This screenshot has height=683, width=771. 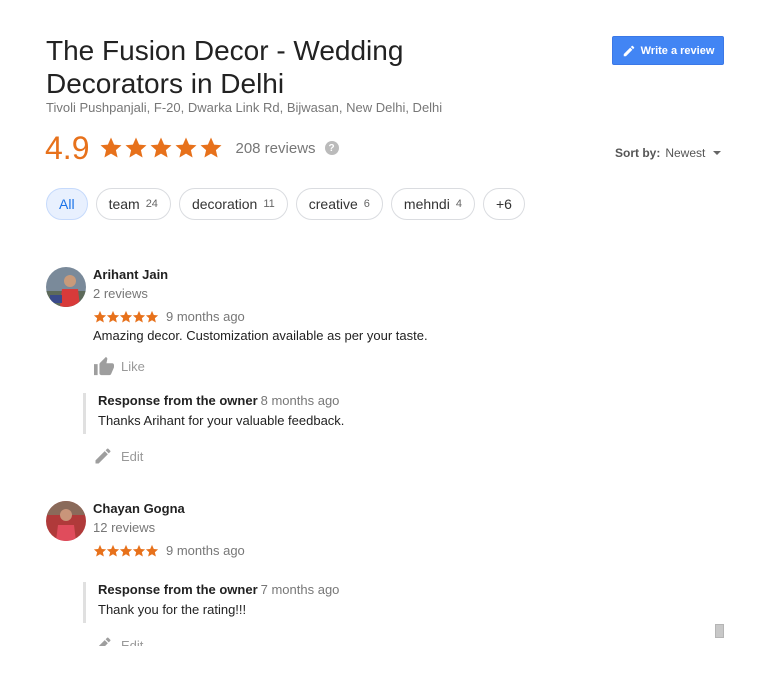 I want to click on rating-summary: 4.9 208 reviews ?, so click(x=192, y=148).